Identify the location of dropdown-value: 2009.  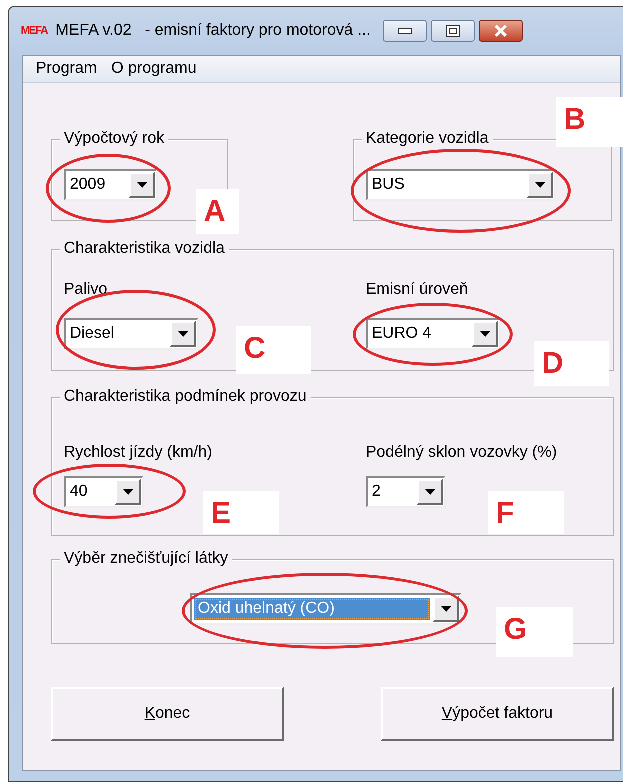
(88, 185).